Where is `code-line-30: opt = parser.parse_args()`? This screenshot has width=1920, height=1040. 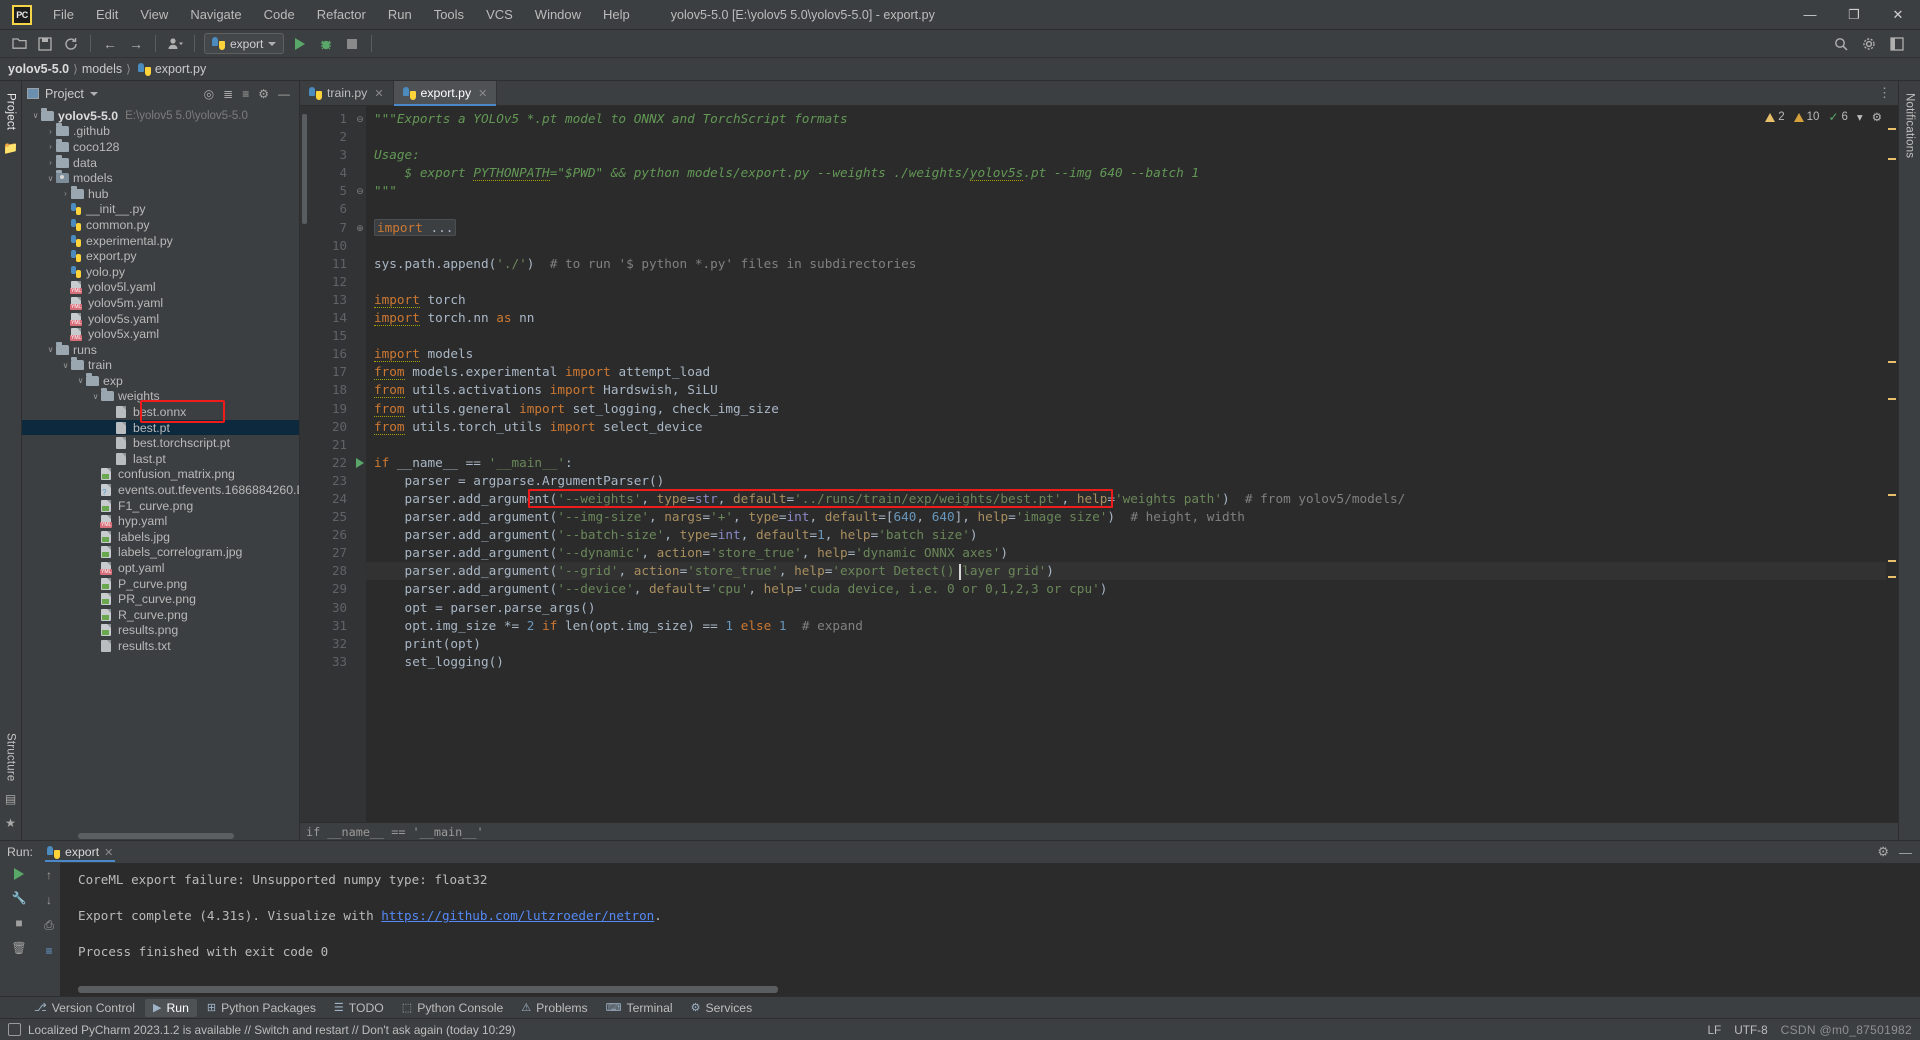 code-line-30: opt = parser.parse_args() is located at coordinates (1126, 608).